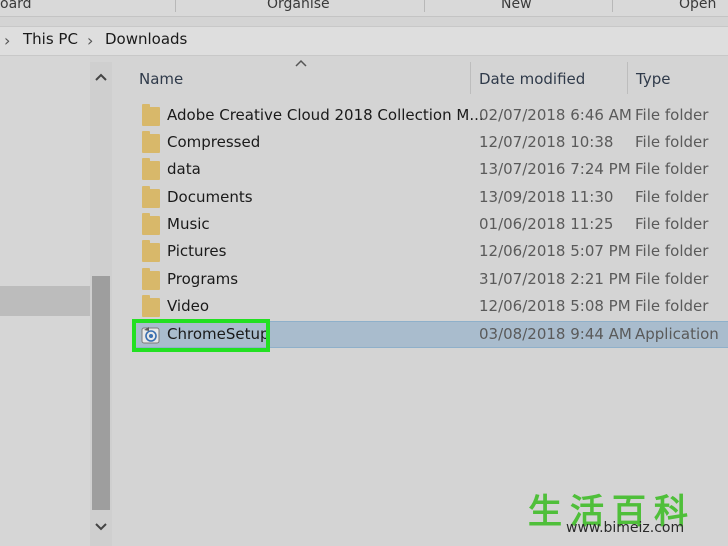 This screenshot has width=728, height=546. Describe the element at coordinates (546, 197) in the screenshot. I see `file-date: 13/09/2018 11:30` at that location.